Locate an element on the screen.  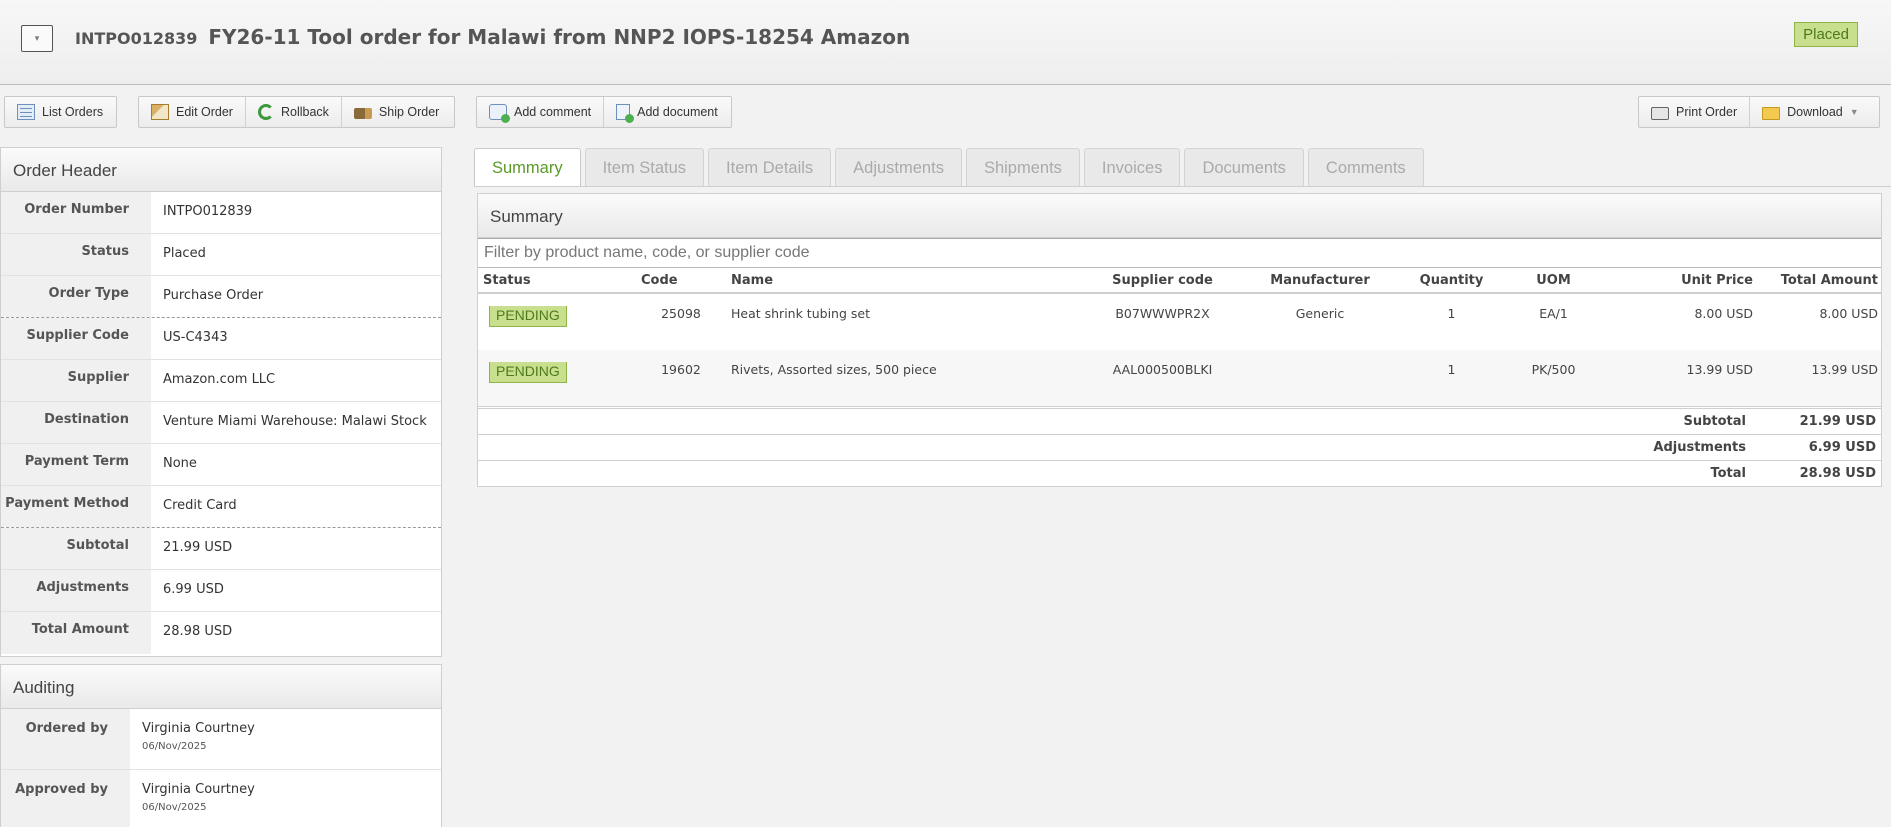
col-status: Status is located at coordinates (557, 280).